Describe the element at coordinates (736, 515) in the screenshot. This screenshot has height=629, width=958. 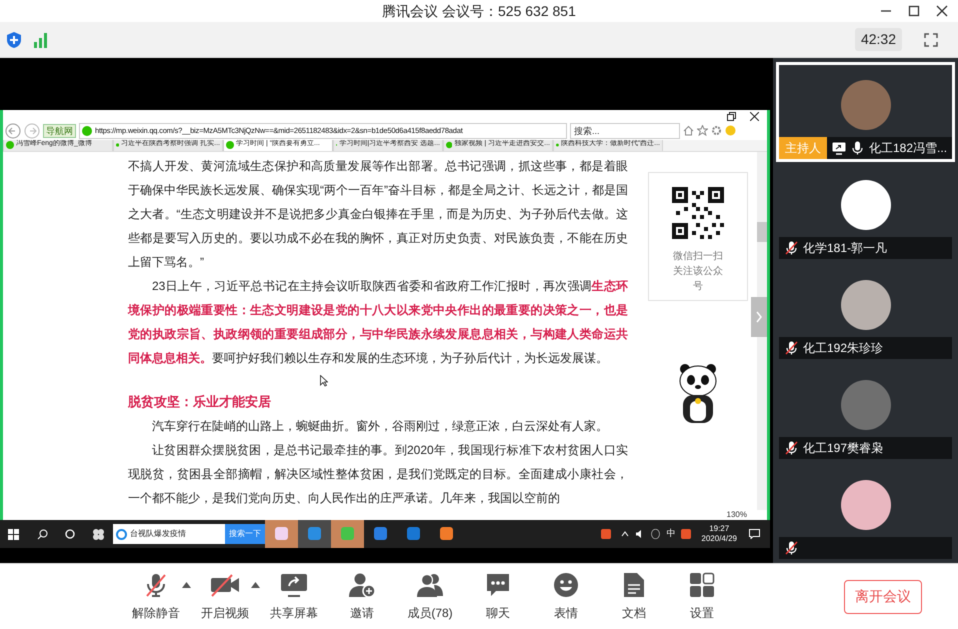
I see `zoom-level: 130%` at that location.